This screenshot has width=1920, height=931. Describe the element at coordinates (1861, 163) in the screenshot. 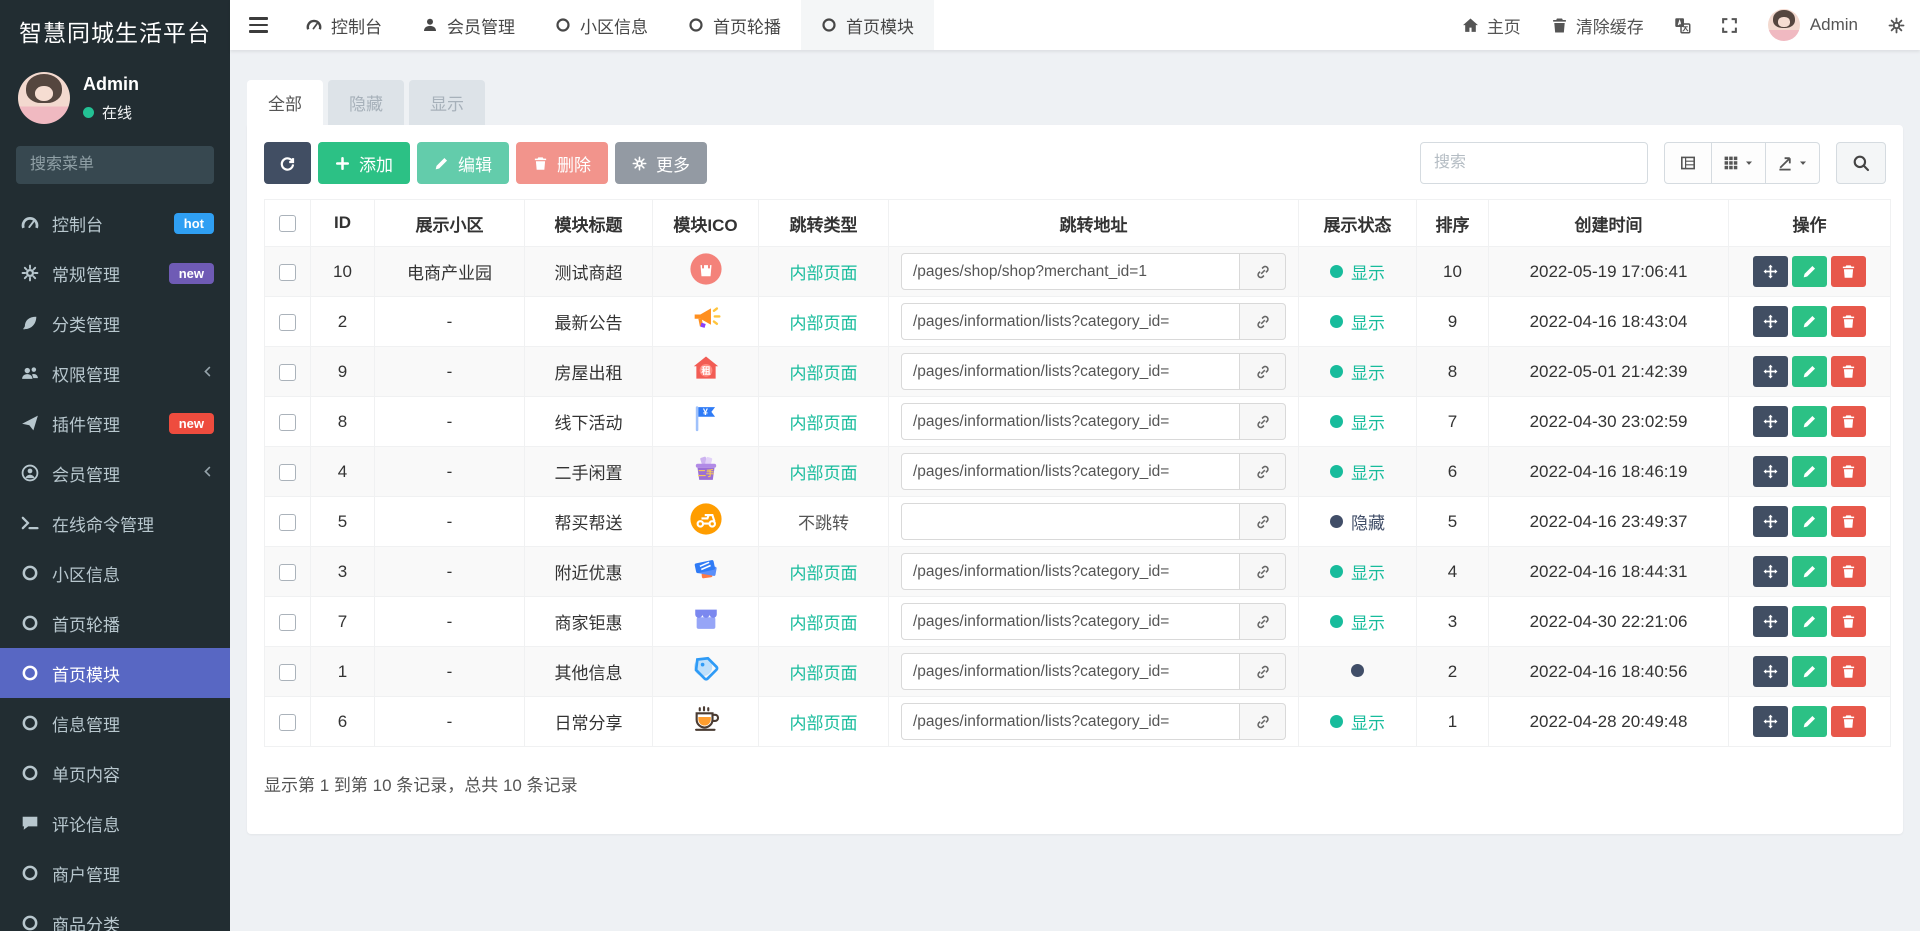

I see `search-submit-button` at that location.